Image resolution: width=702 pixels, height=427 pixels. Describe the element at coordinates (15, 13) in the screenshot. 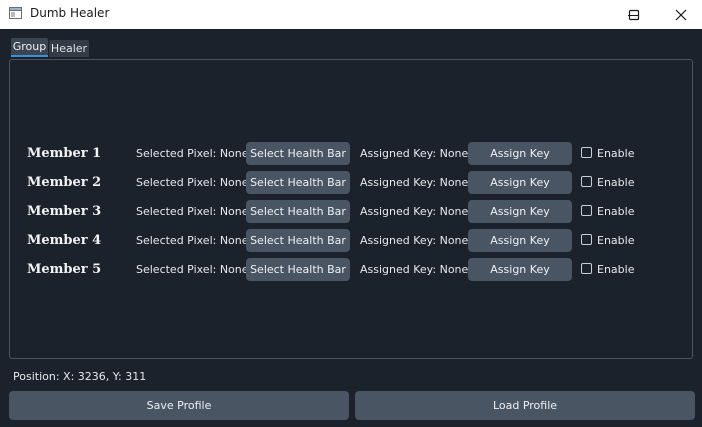

I see `app-window-icon` at that location.